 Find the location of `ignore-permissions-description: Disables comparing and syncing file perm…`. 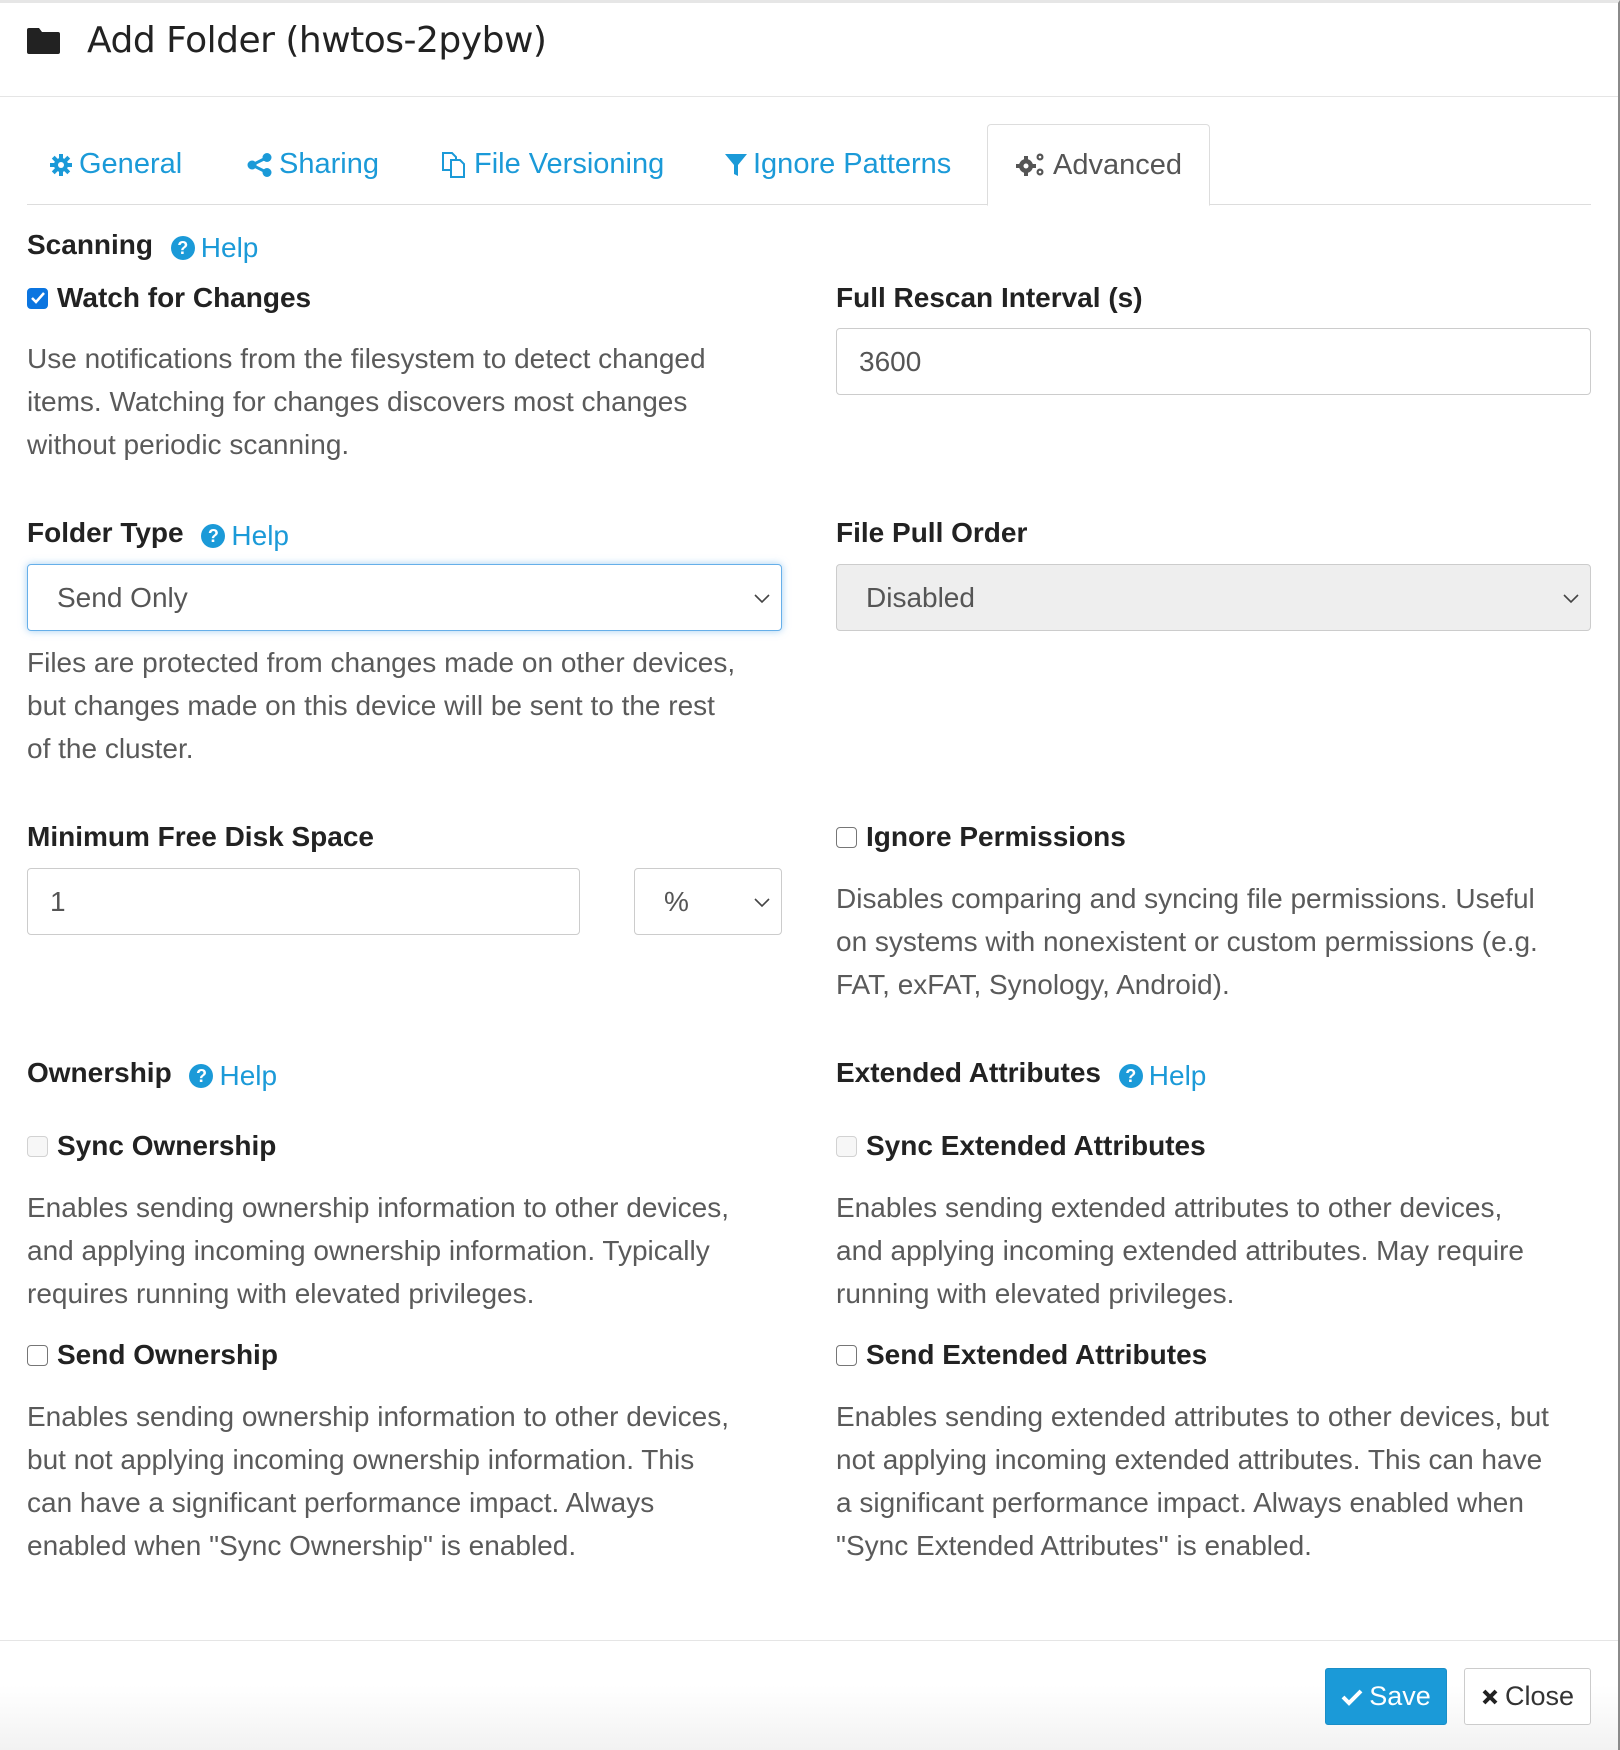

ignore-permissions-description: Disables comparing and syncing file perm… is located at coordinates (1187, 941).